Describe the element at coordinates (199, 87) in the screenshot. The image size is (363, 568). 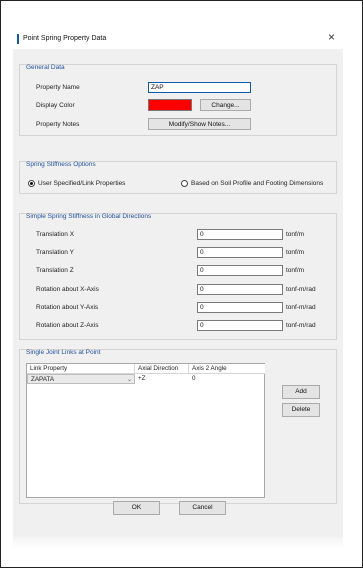
I see `property-name-input: ZAP` at that location.